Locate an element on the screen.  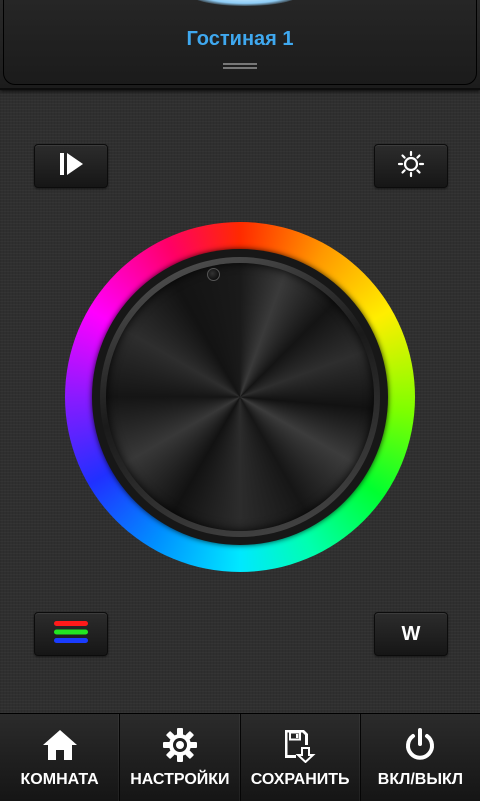
play-step-icon is located at coordinates (71, 166).